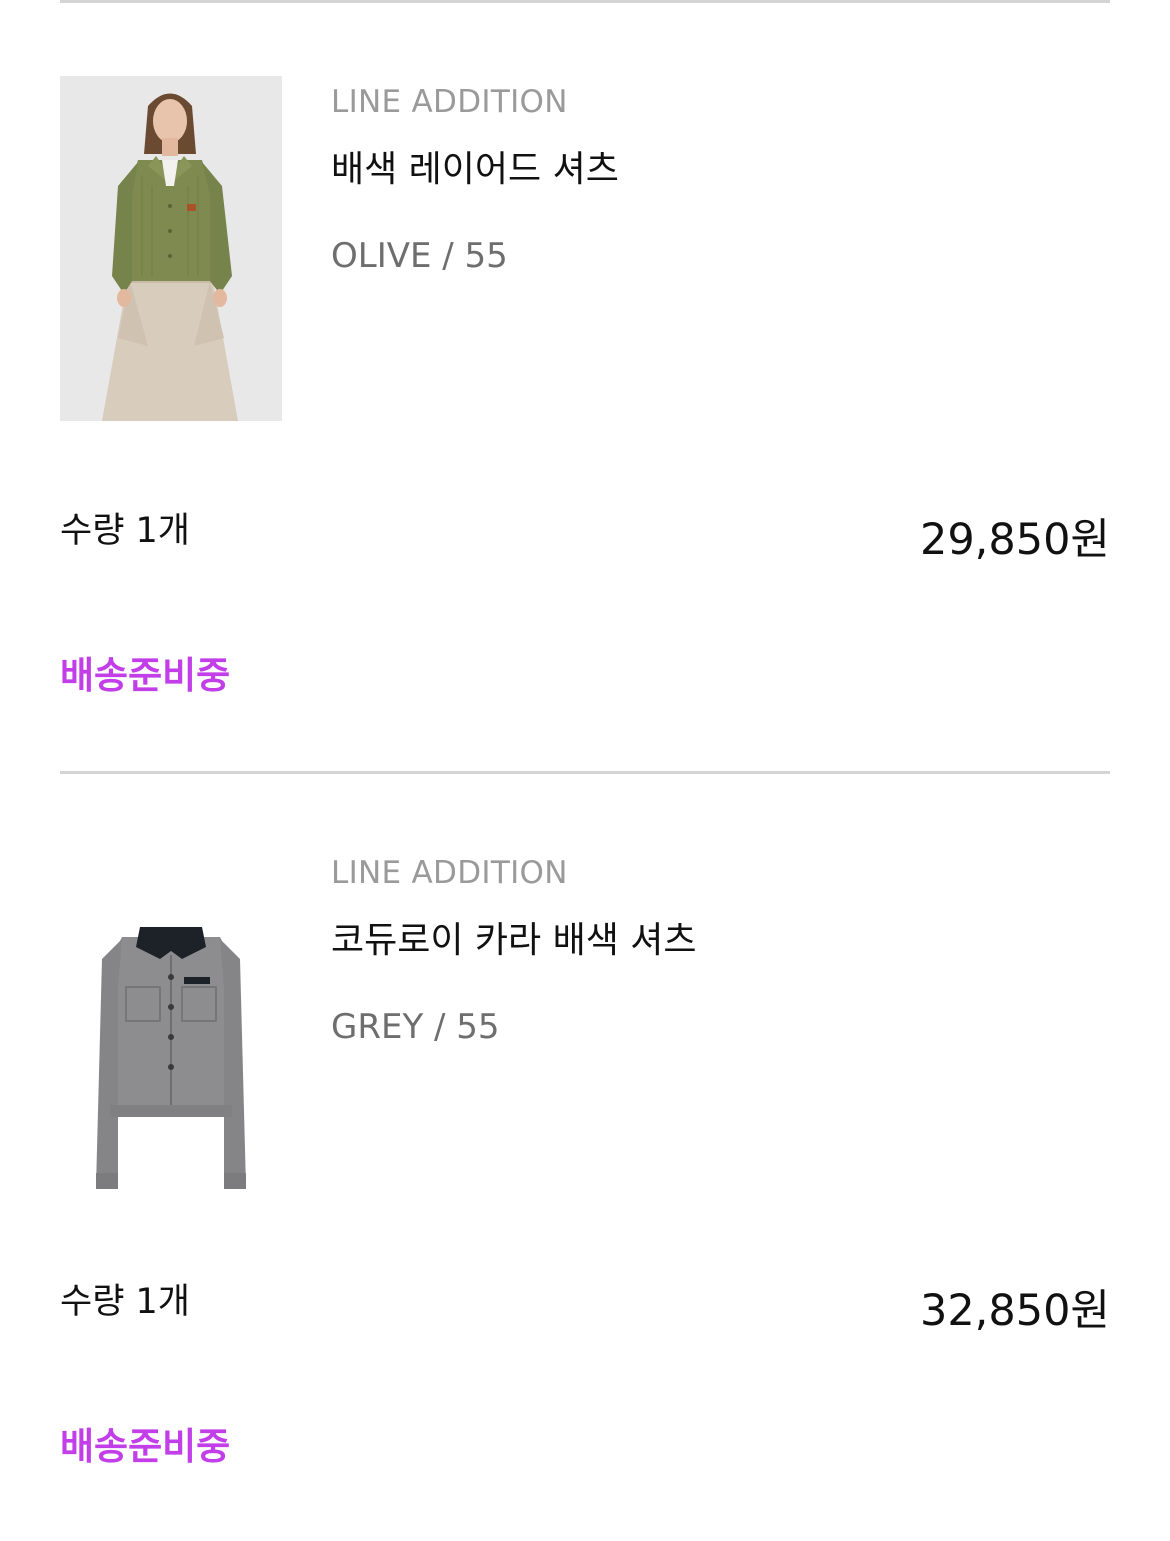  Describe the element at coordinates (514, 937) in the screenshot. I see `product-name: 코듀로이 카라 배색 셔츠` at that location.